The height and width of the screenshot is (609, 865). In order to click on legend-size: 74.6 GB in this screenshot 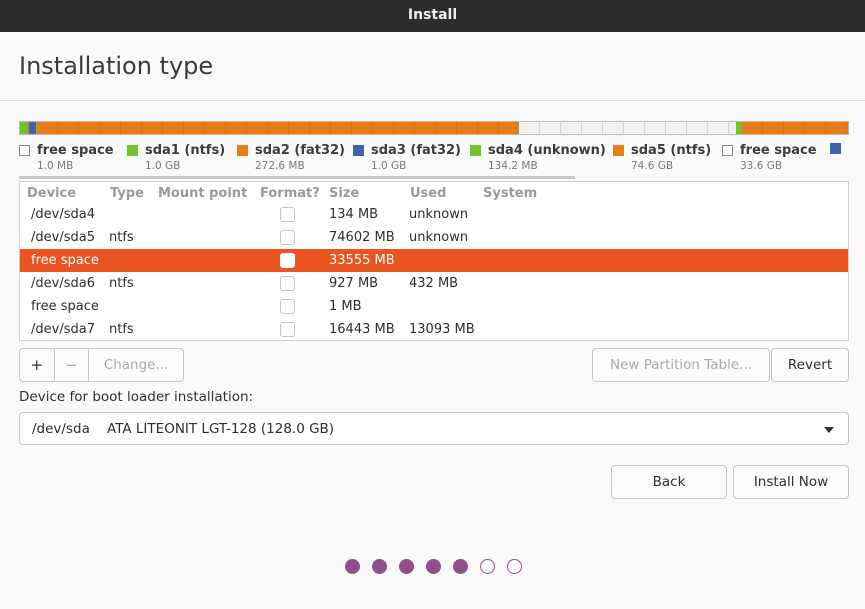, I will do `click(652, 166)`.